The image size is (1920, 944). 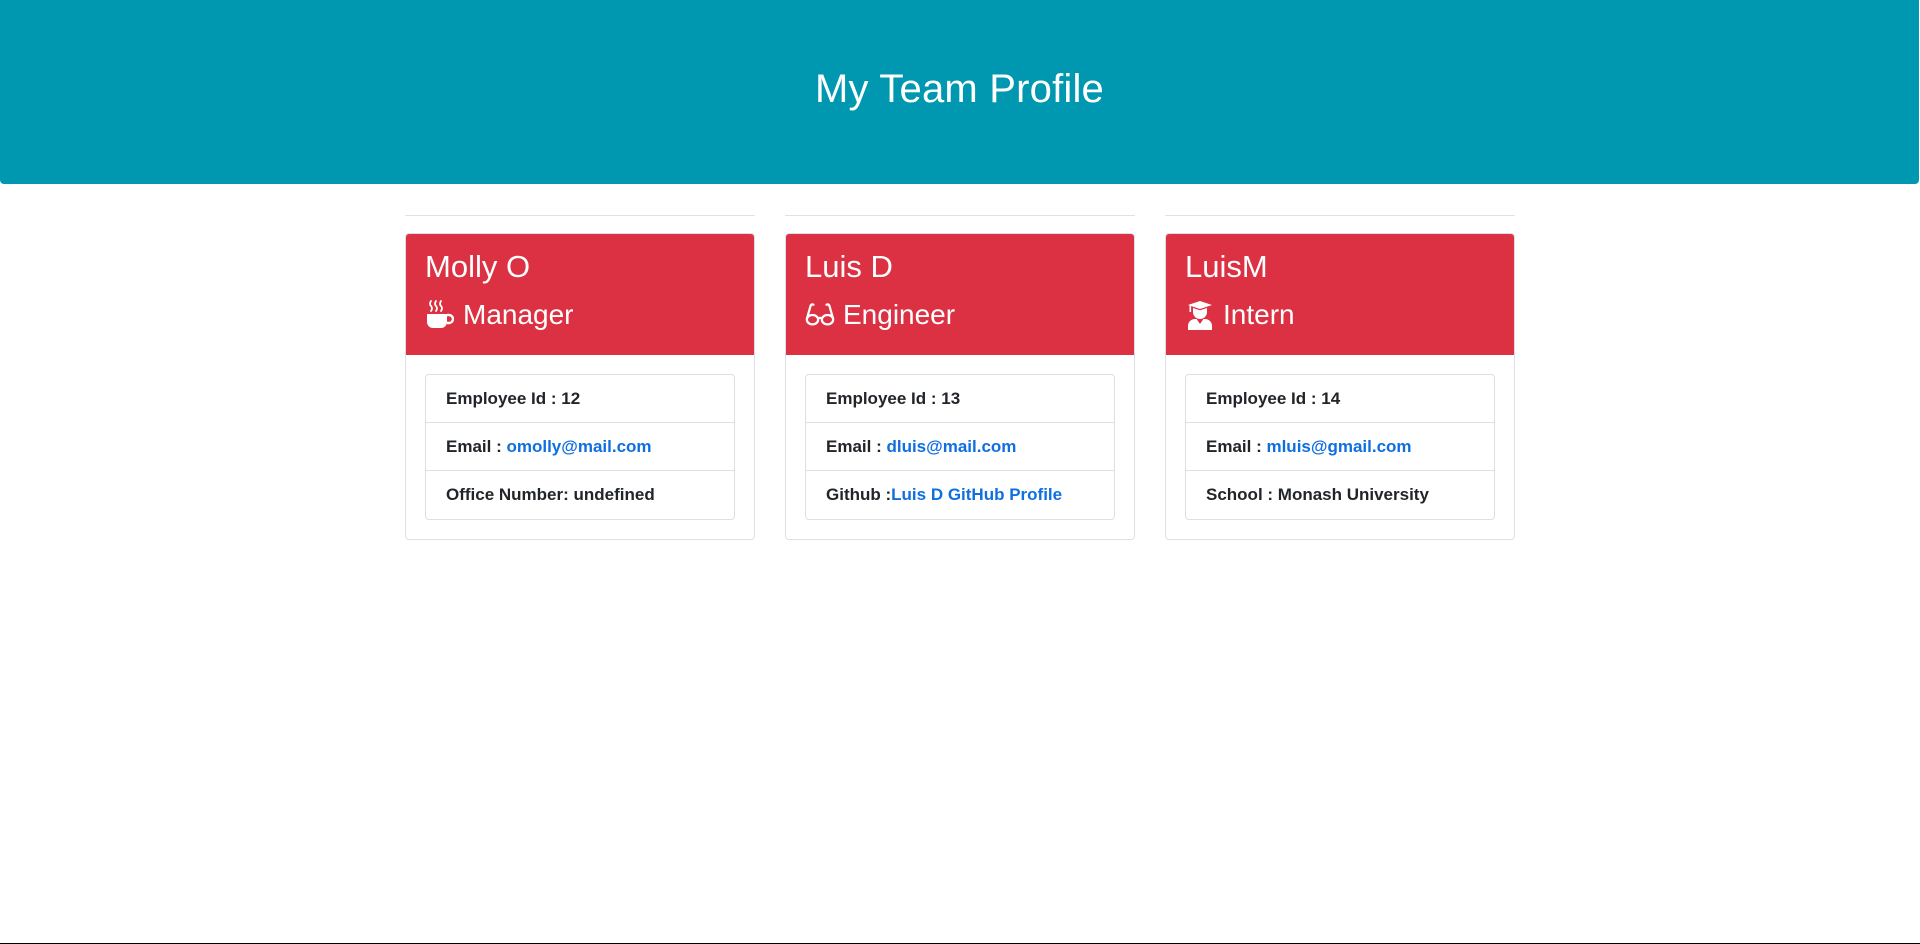 I want to click on employee-email: Email : omolly@mail.com, so click(x=580, y=447).